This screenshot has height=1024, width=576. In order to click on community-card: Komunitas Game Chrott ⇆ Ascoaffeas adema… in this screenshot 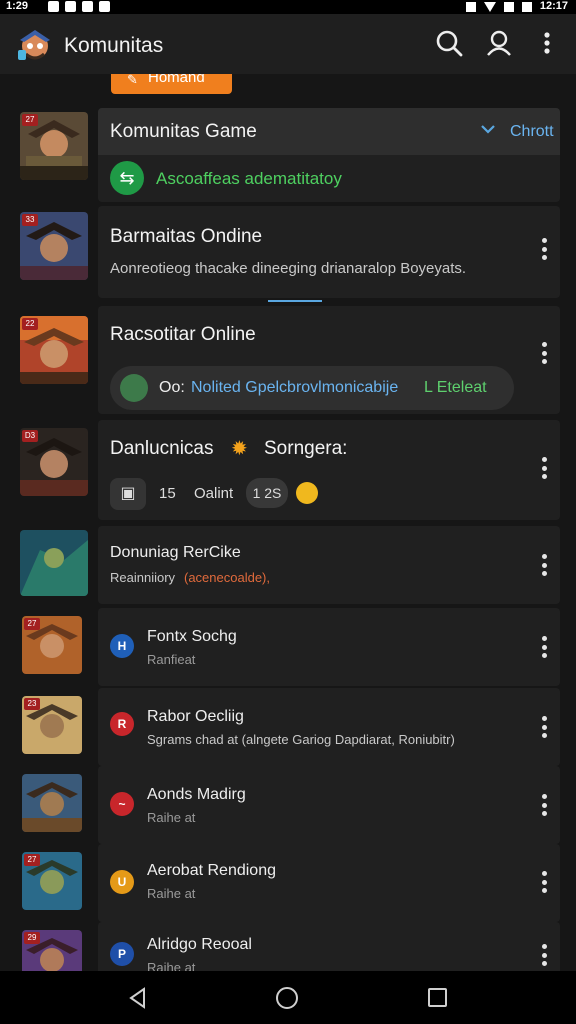, I will do `click(329, 155)`.